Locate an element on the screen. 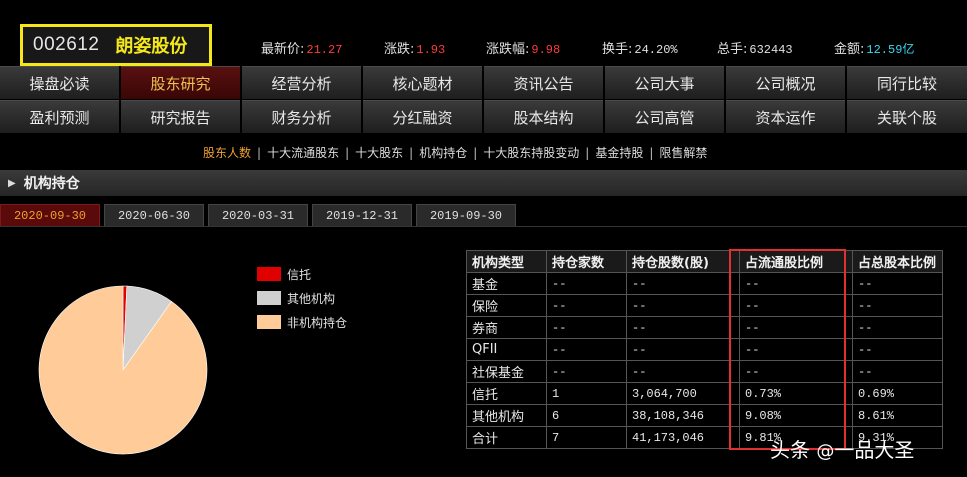 This screenshot has width=967, height=477. date-tab: 2019-09-30 is located at coordinates (466, 215).